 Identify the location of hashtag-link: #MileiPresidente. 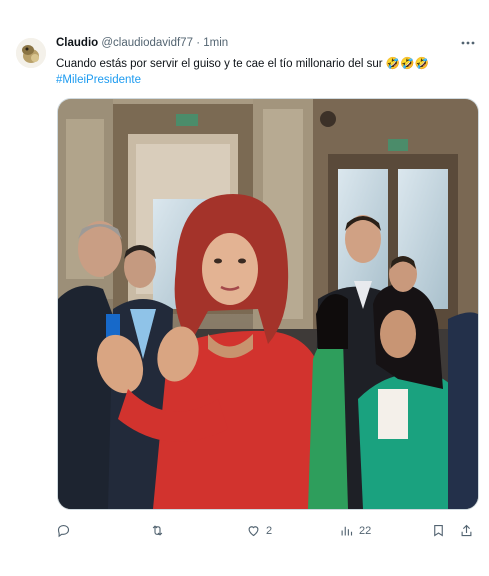
(266, 80).